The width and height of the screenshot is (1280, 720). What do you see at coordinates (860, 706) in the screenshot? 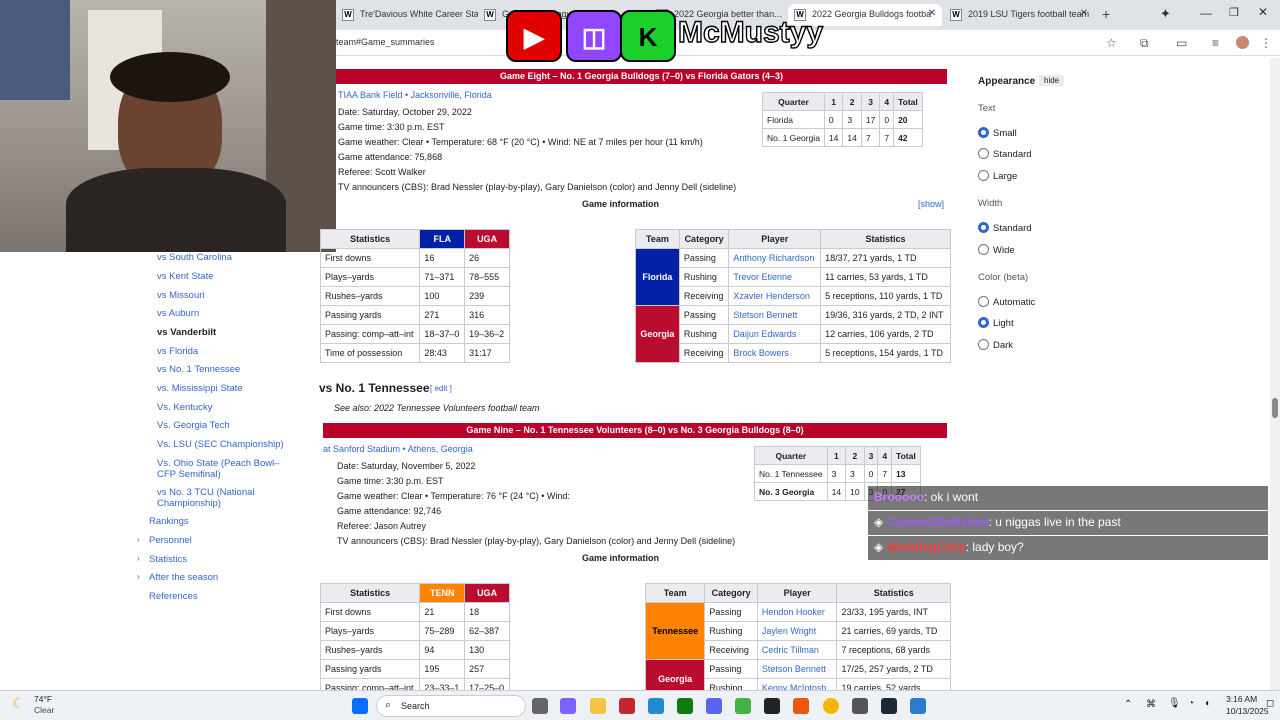
I see `obs-icon` at bounding box center [860, 706].